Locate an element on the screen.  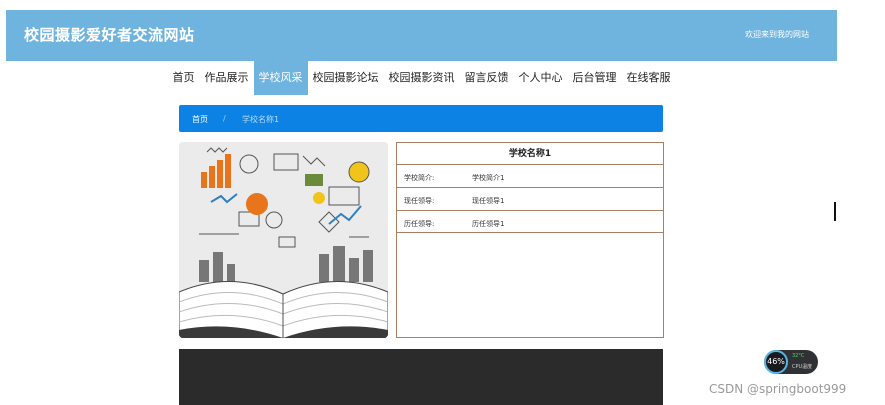
info-row-current-leader: 现任领导: 现任领导1 is located at coordinates (530, 198).